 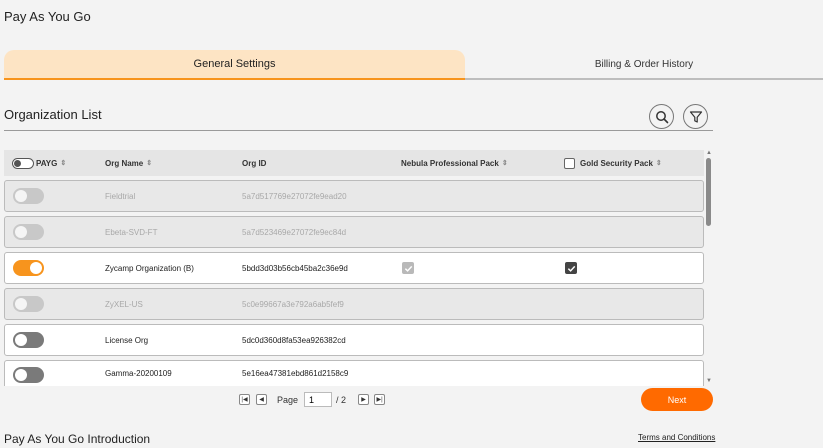 I want to click on tab-billing-order-history: Billing & Order History, so click(x=644, y=65).